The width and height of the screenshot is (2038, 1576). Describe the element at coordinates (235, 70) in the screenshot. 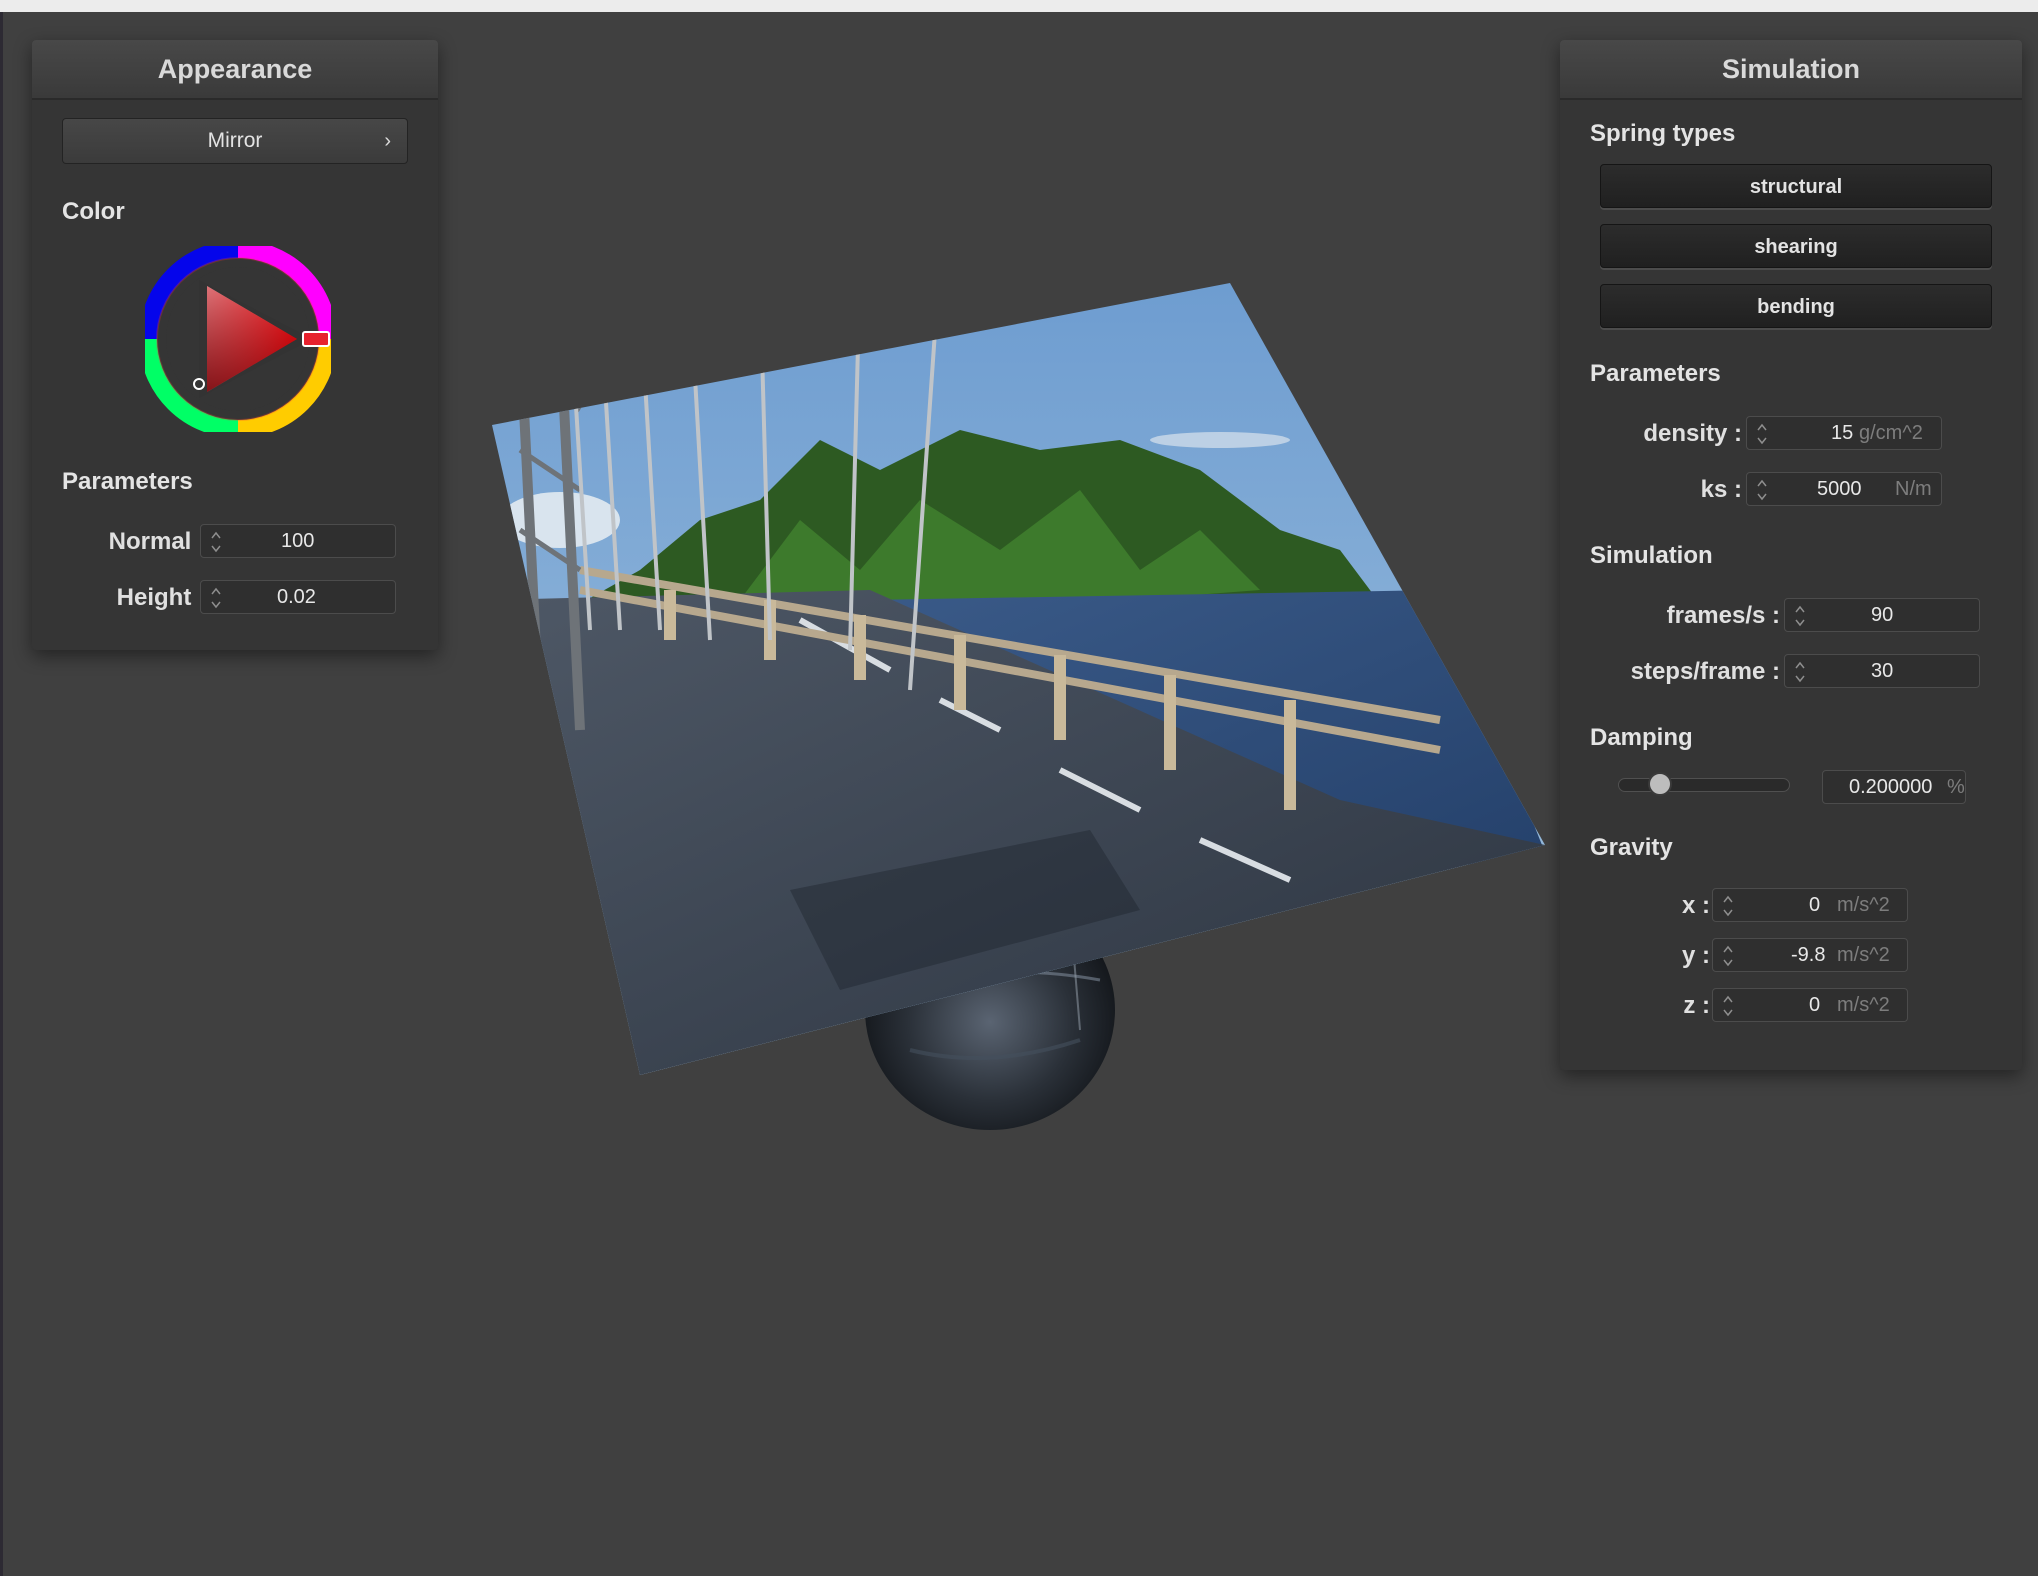

I see `appearance-panel-title: Appearance` at that location.